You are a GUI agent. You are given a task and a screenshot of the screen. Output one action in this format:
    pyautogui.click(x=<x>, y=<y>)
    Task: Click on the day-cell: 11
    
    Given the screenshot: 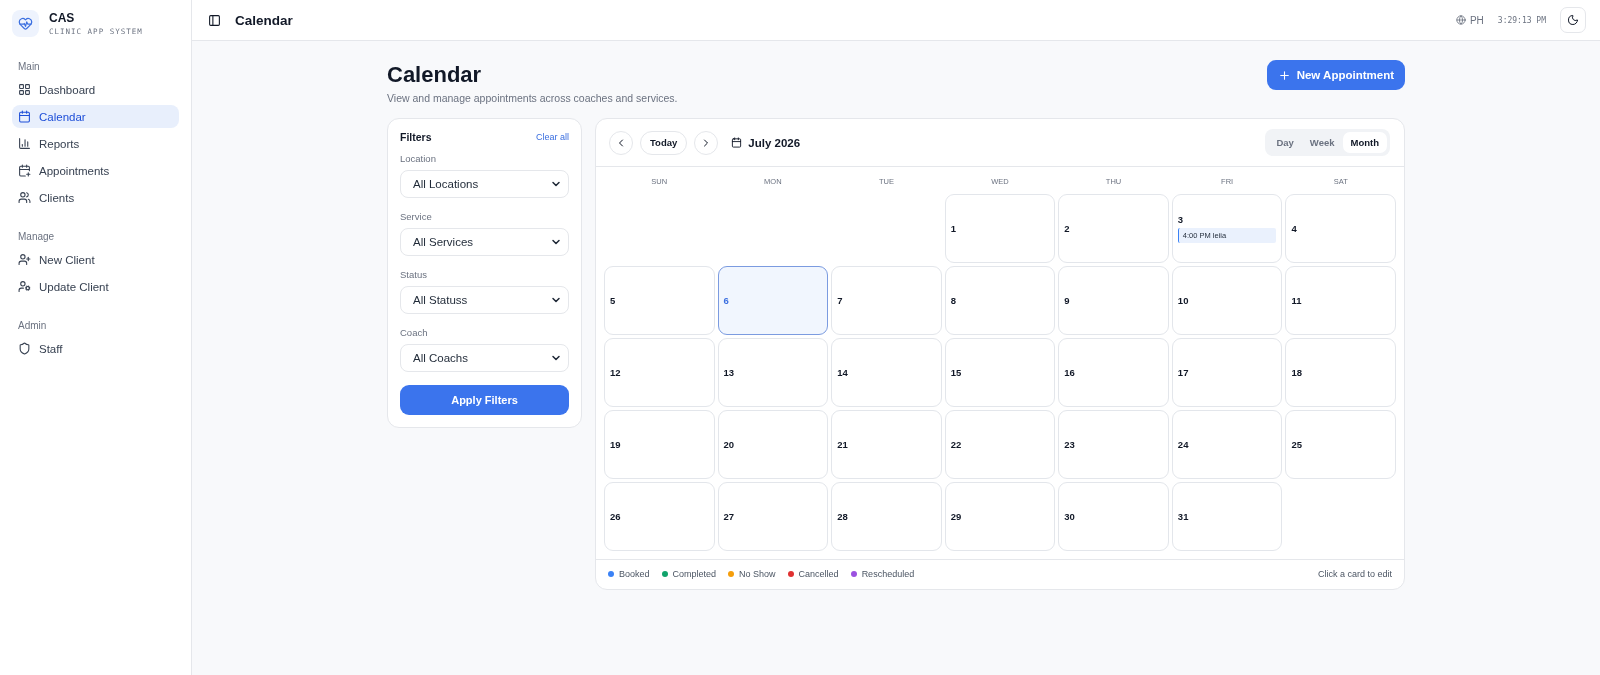 What is the action you would take?
    pyautogui.click(x=1340, y=300)
    